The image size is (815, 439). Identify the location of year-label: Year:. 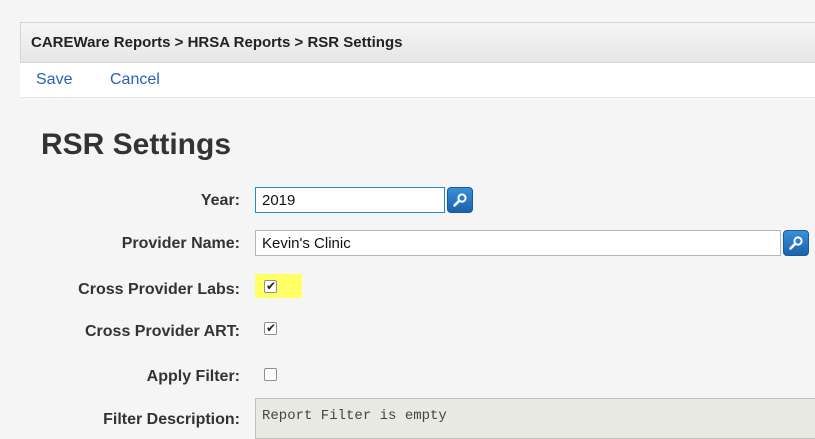
(220, 200).